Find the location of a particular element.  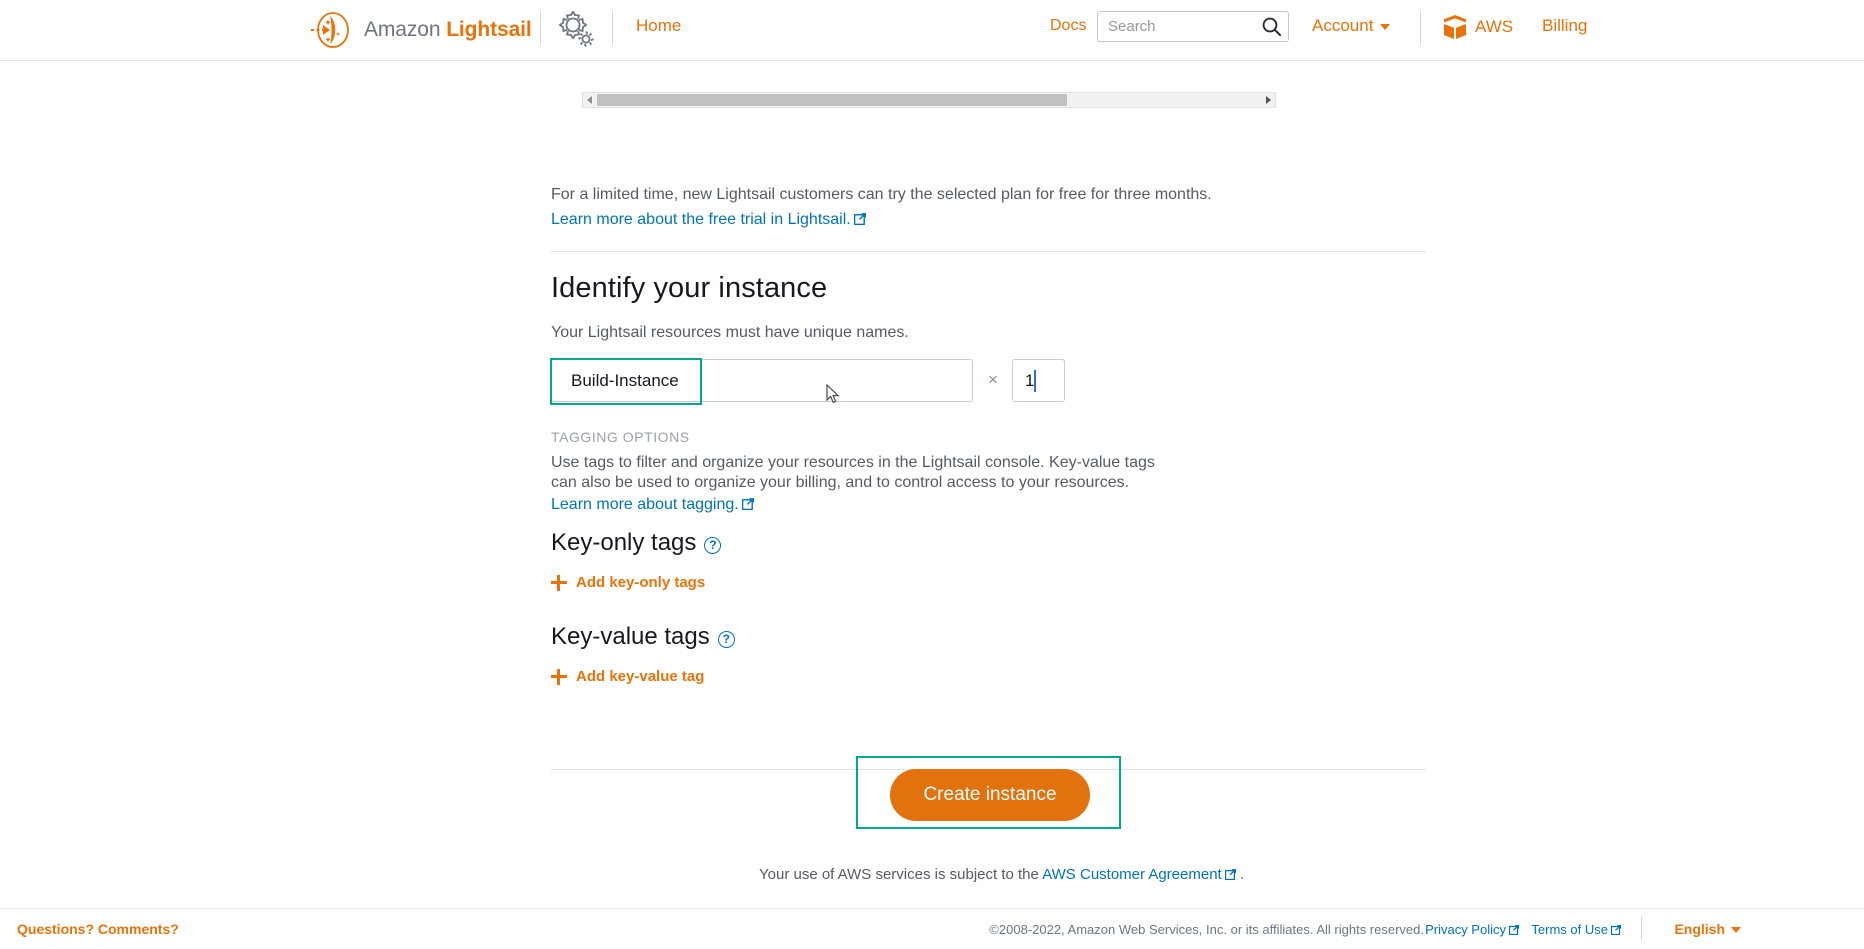

instance-name-input is located at coordinates (764, 380).